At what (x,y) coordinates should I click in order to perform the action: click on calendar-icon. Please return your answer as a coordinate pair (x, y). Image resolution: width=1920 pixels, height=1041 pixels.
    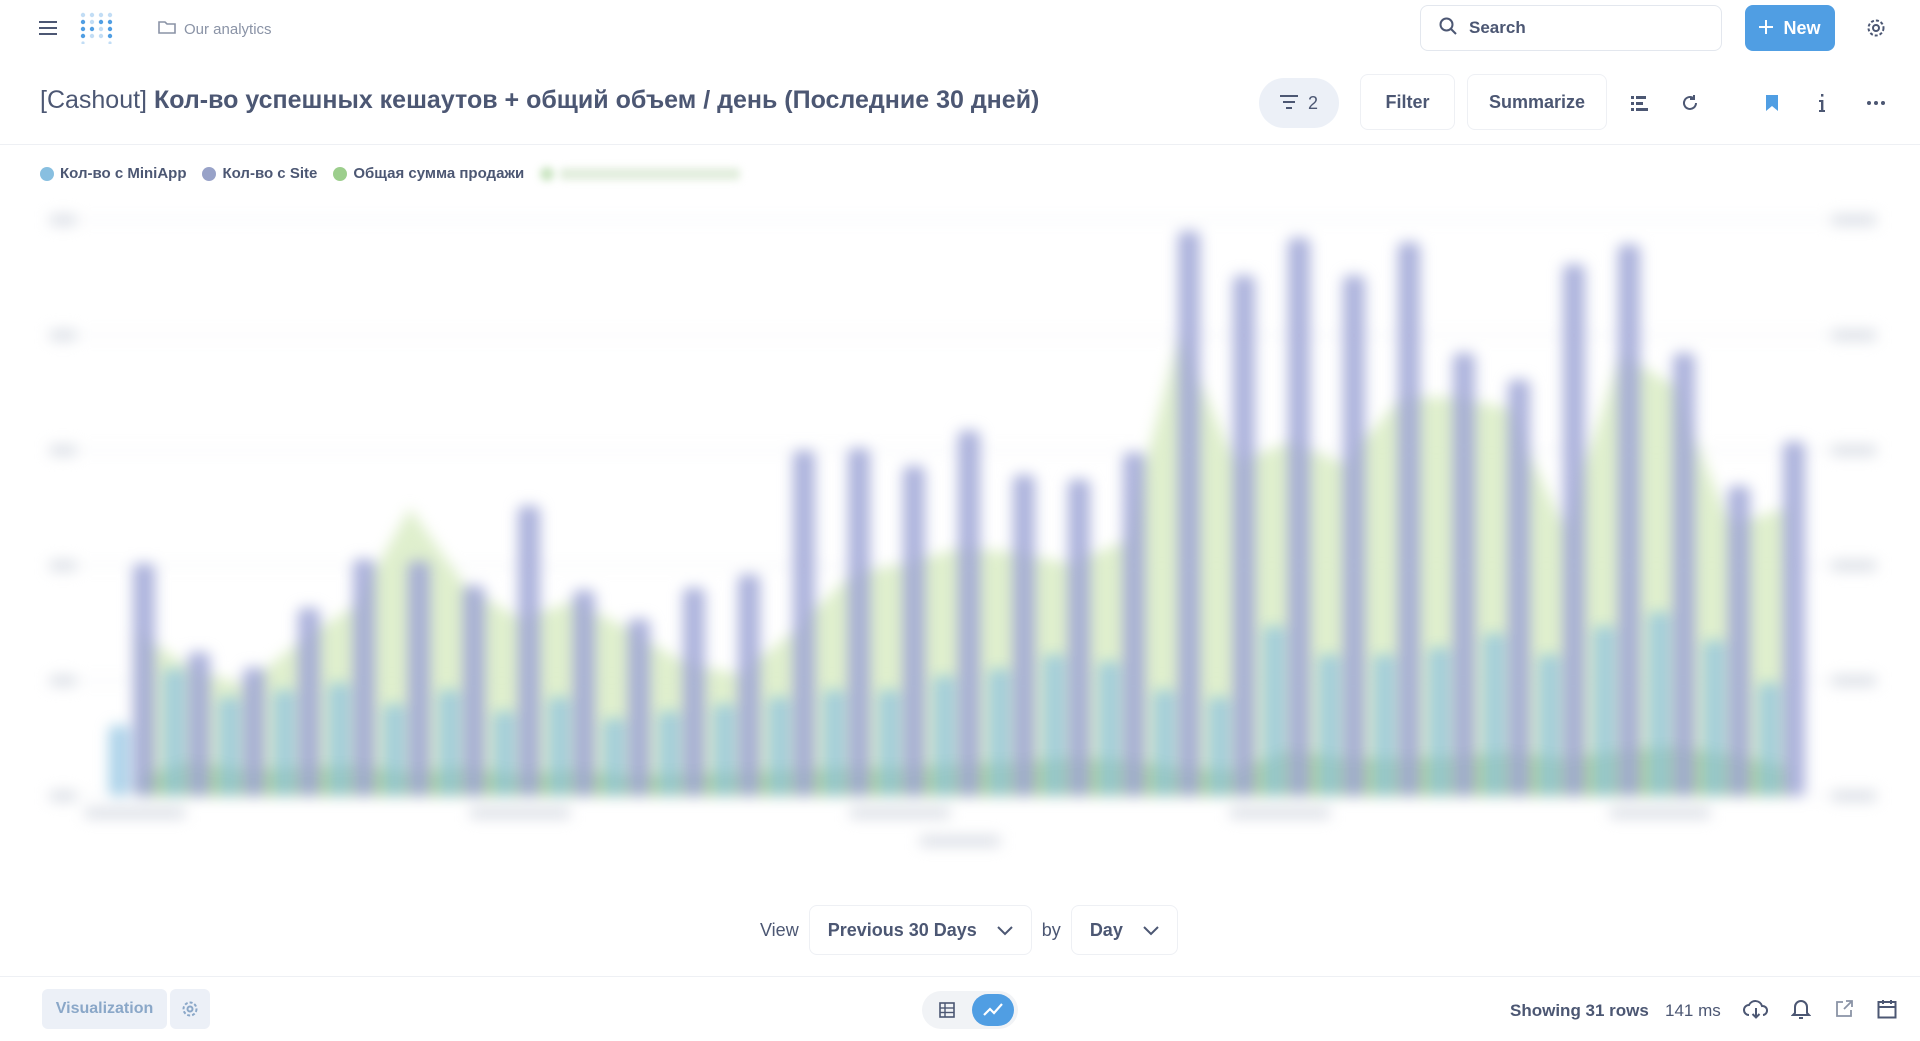
    Looking at the image, I should click on (1887, 1009).